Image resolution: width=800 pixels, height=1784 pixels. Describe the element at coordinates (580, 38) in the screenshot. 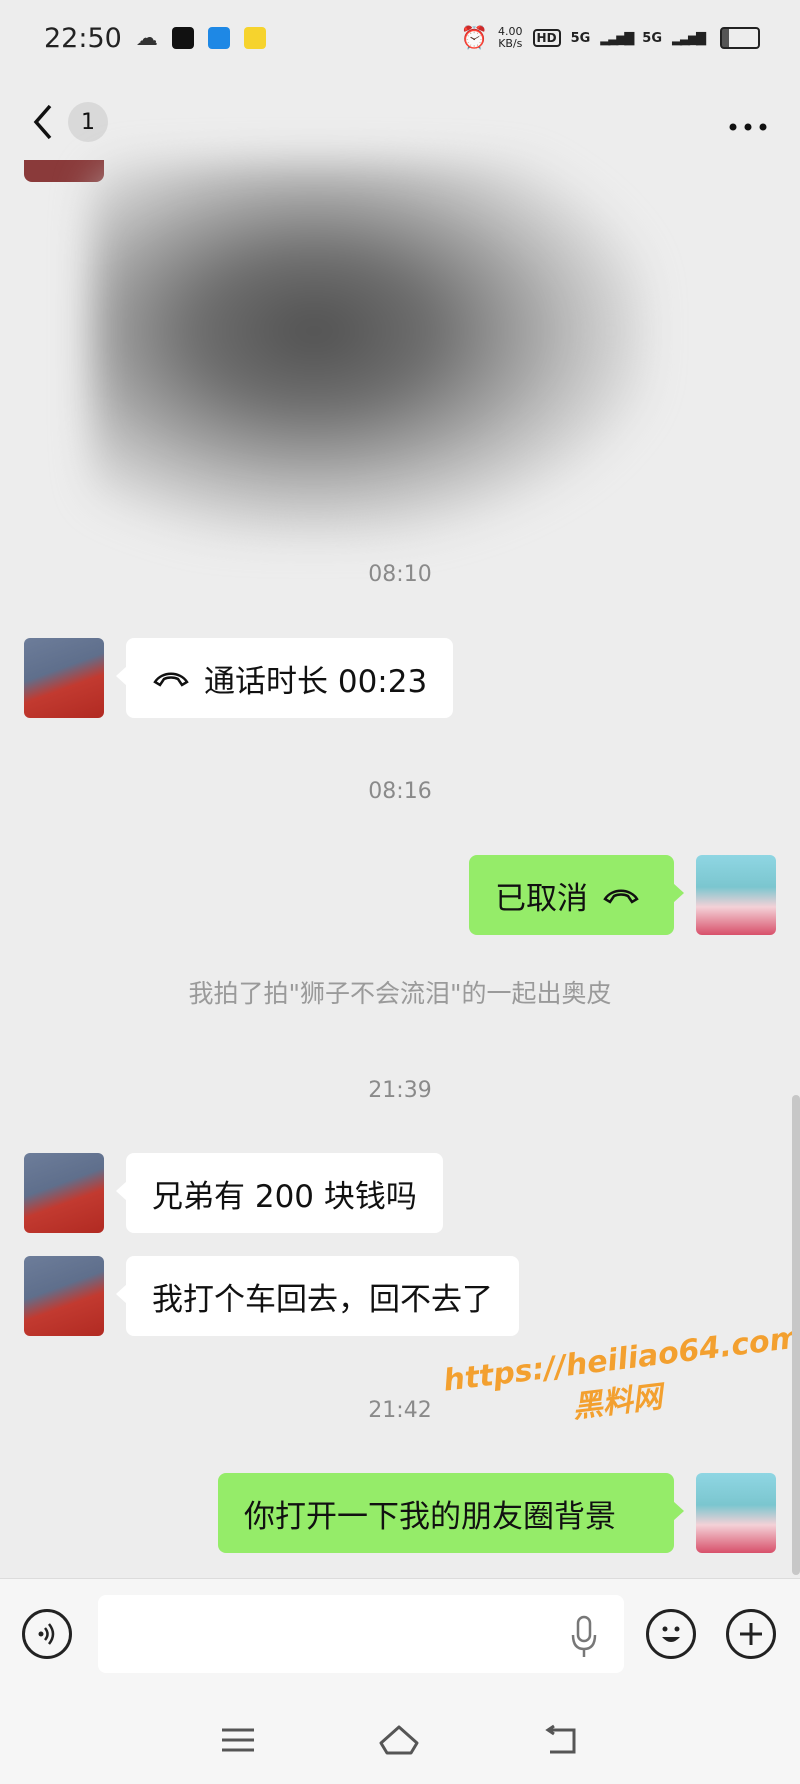

I see `signal-1-label: 5G` at that location.